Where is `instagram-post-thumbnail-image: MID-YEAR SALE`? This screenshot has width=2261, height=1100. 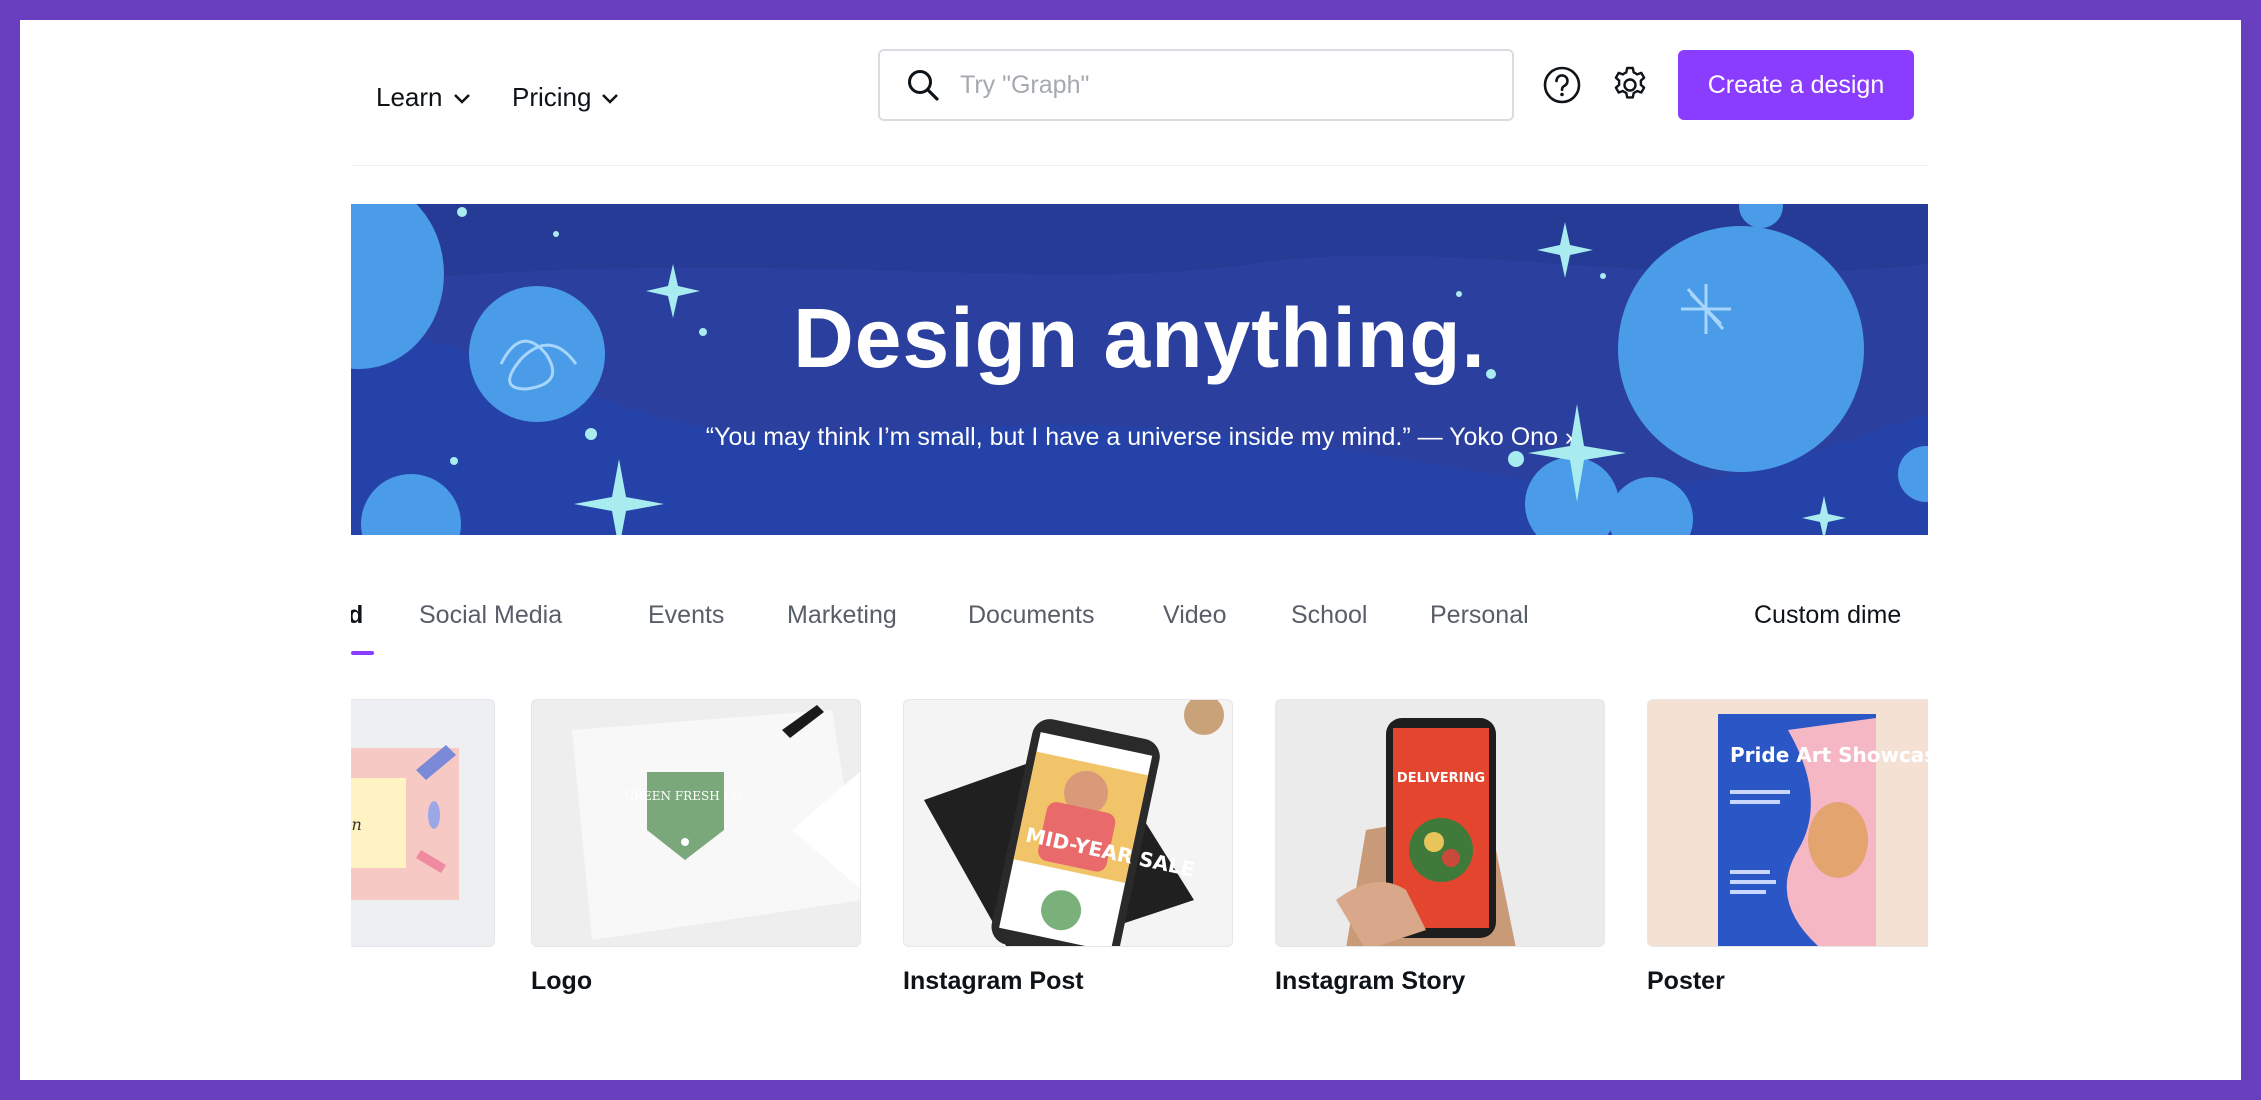 instagram-post-thumbnail-image: MID-YEAR SALE is located at coordinates (1068, 823).